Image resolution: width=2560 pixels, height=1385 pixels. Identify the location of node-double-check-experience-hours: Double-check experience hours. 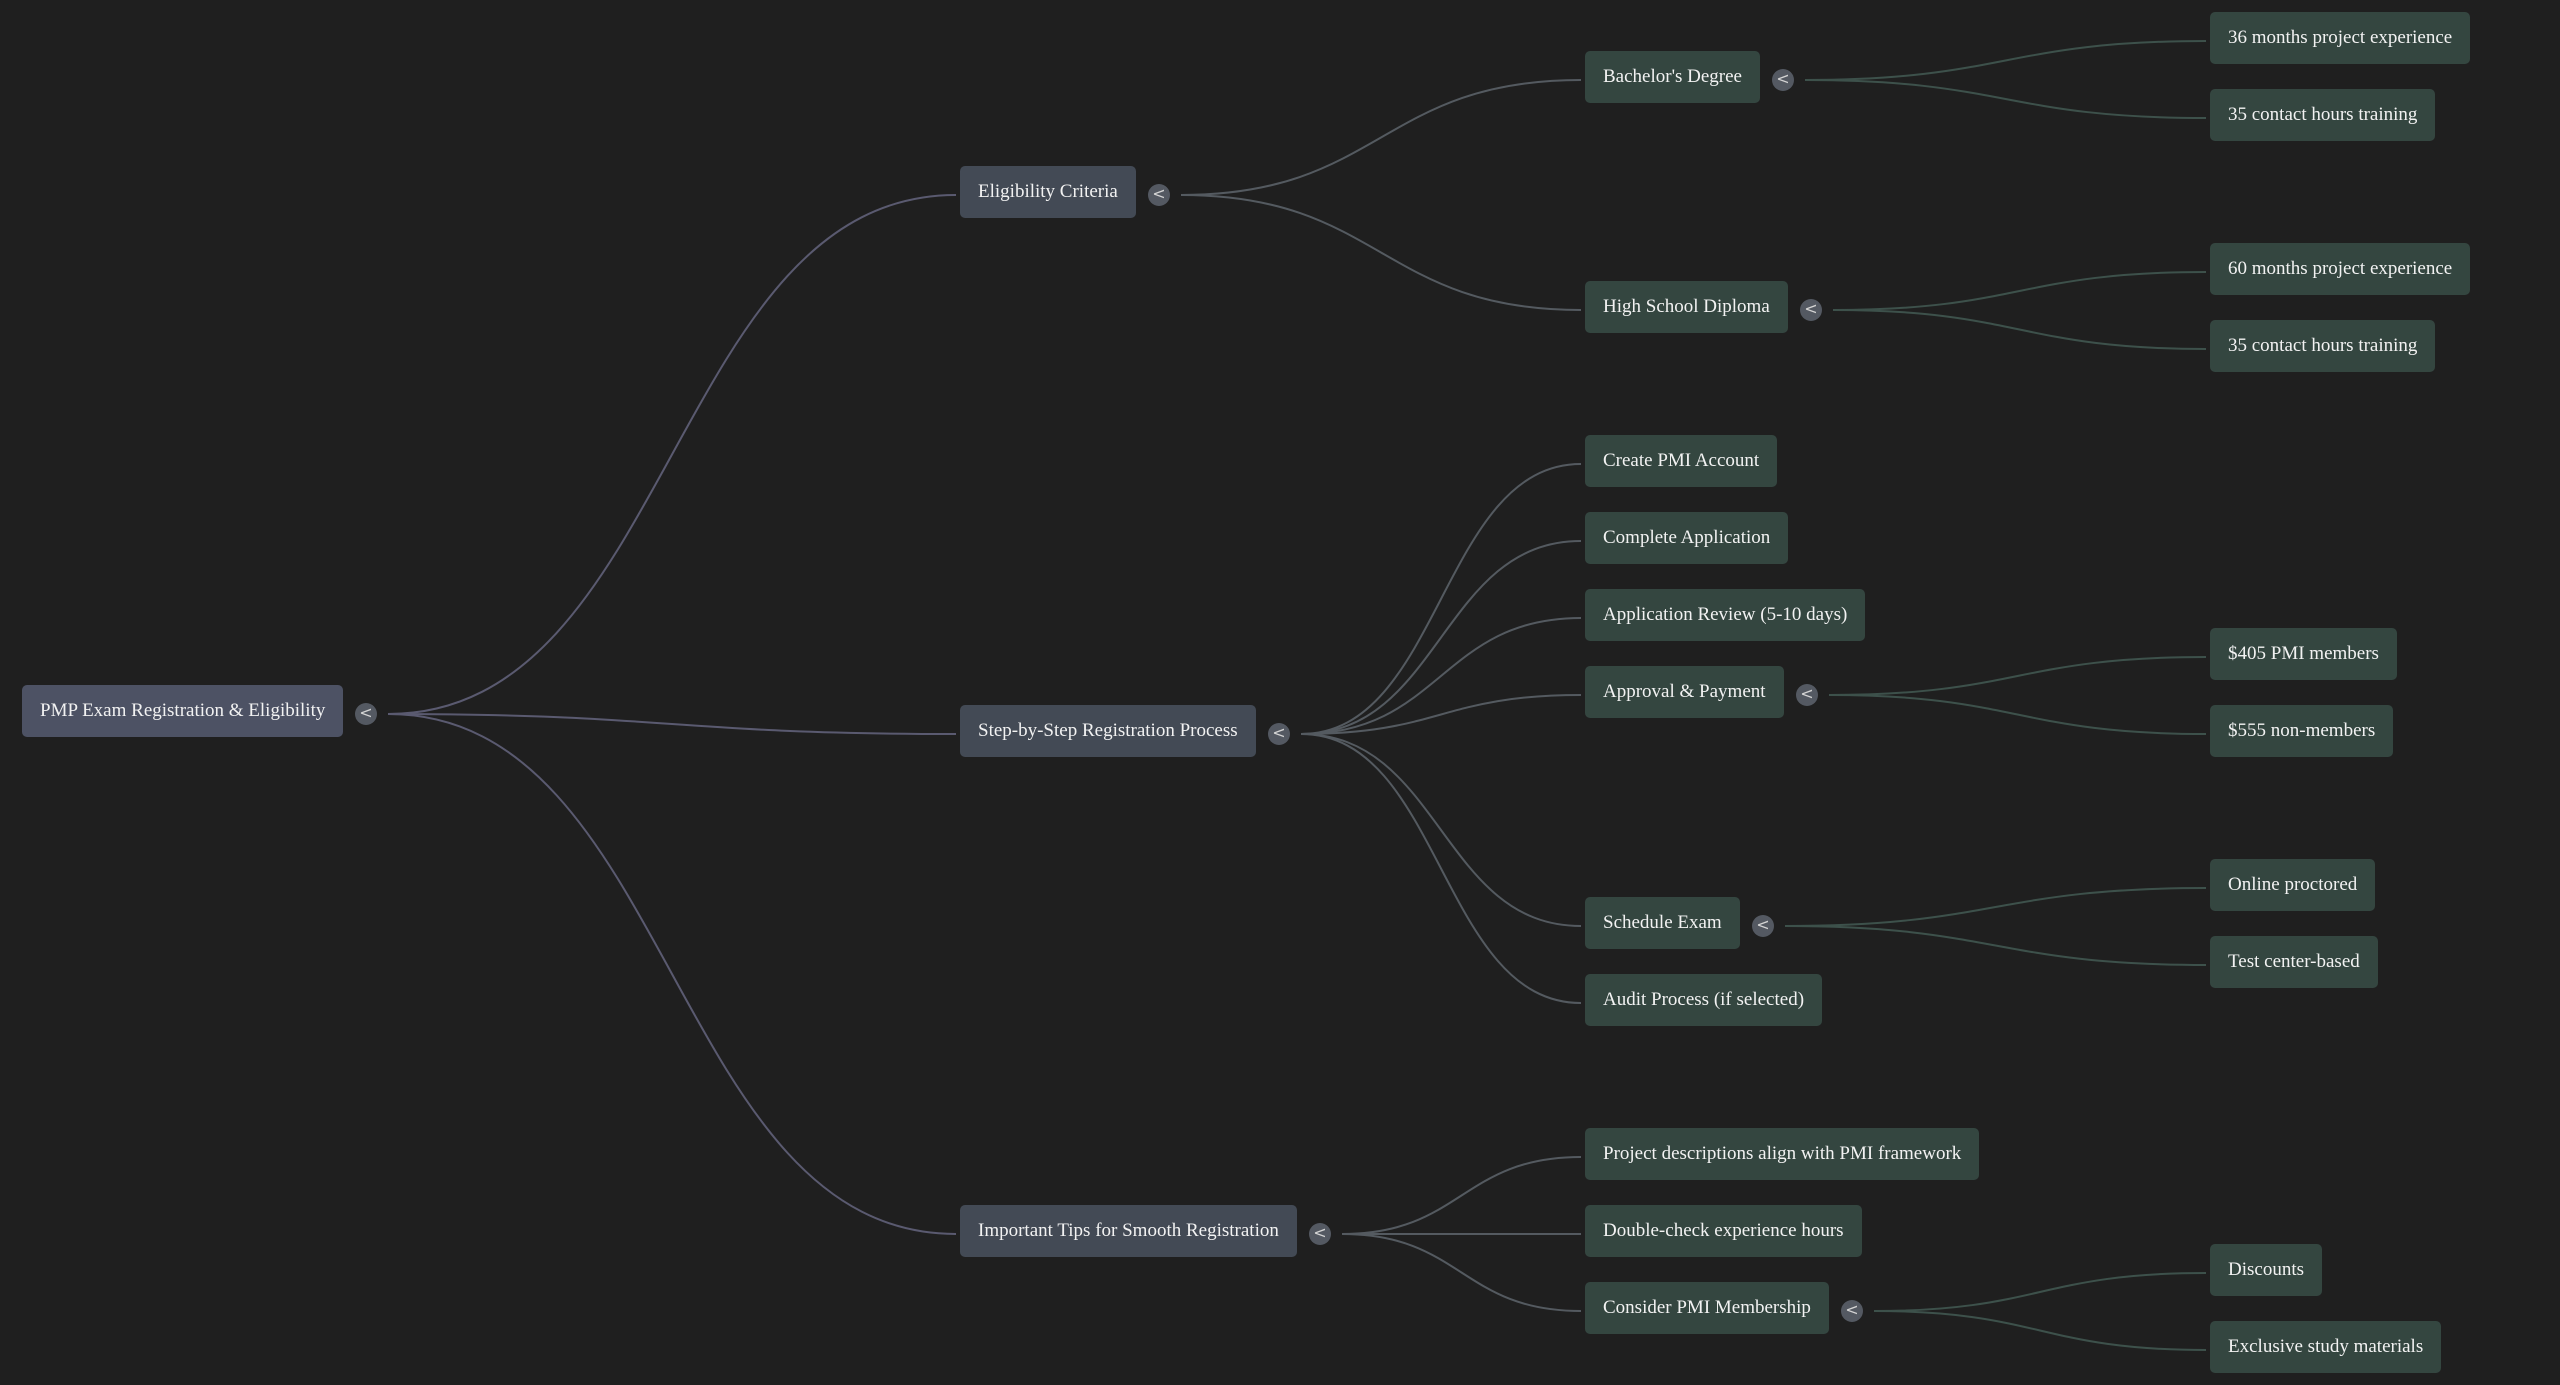
(1723, 1231).